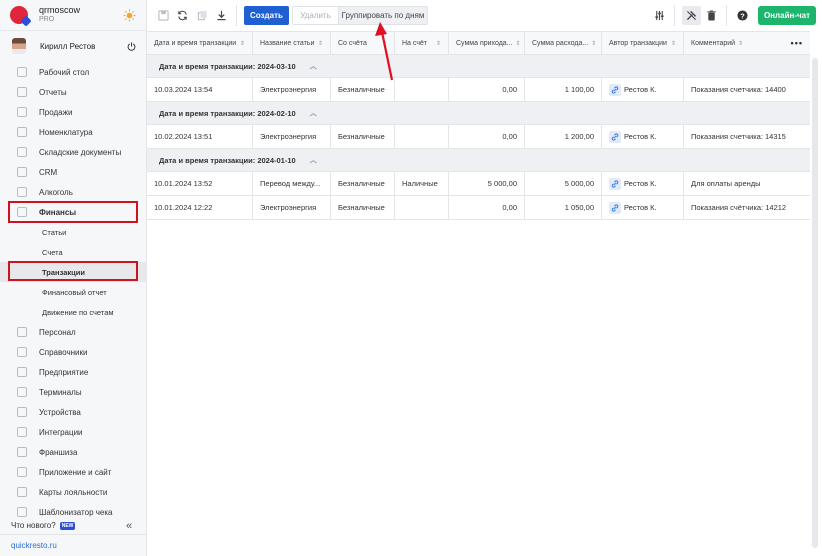  Describe the element at coordinates (73, 15) in the screenshot. I see `brand-header: qrmoscow PRO` at that location.